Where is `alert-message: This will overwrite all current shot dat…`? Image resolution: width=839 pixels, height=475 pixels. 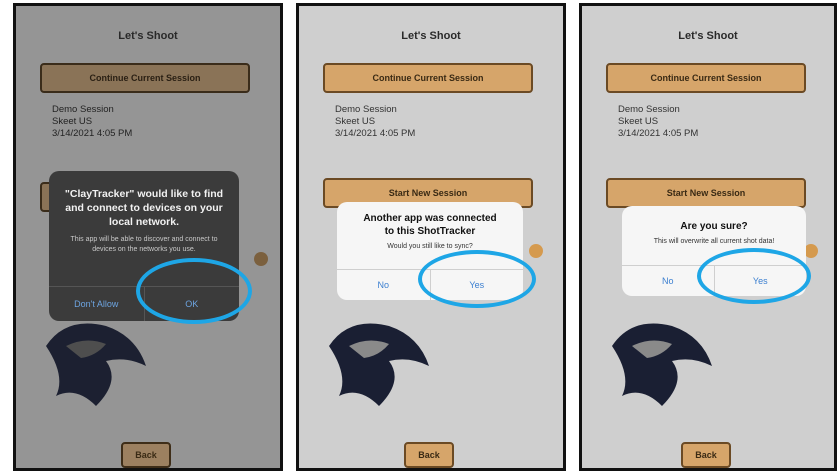 alert-message: This will overwrite all current shot dat… is located at coordinates (714, 241).